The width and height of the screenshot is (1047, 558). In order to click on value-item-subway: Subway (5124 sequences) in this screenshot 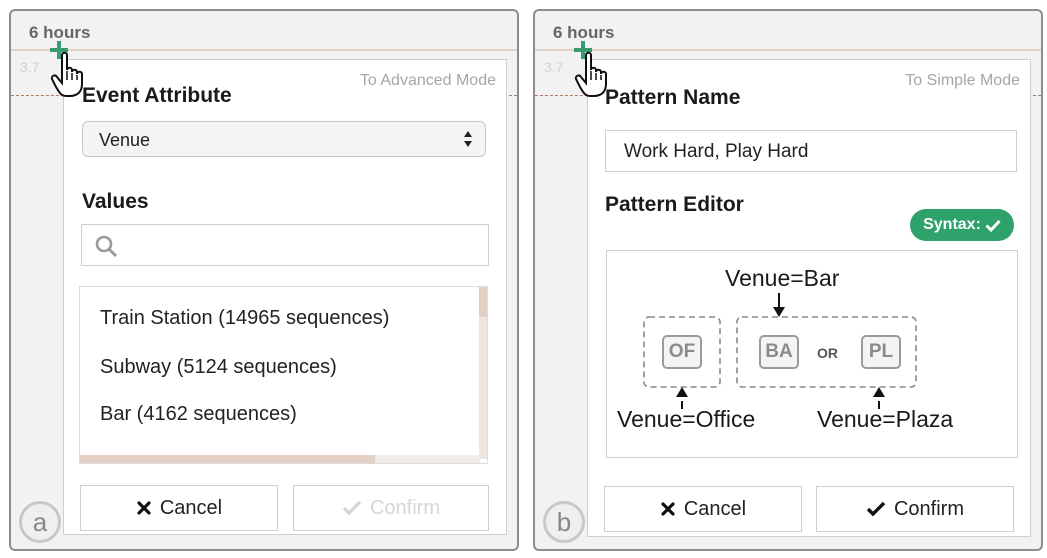, I will do `click(218, 367)`.